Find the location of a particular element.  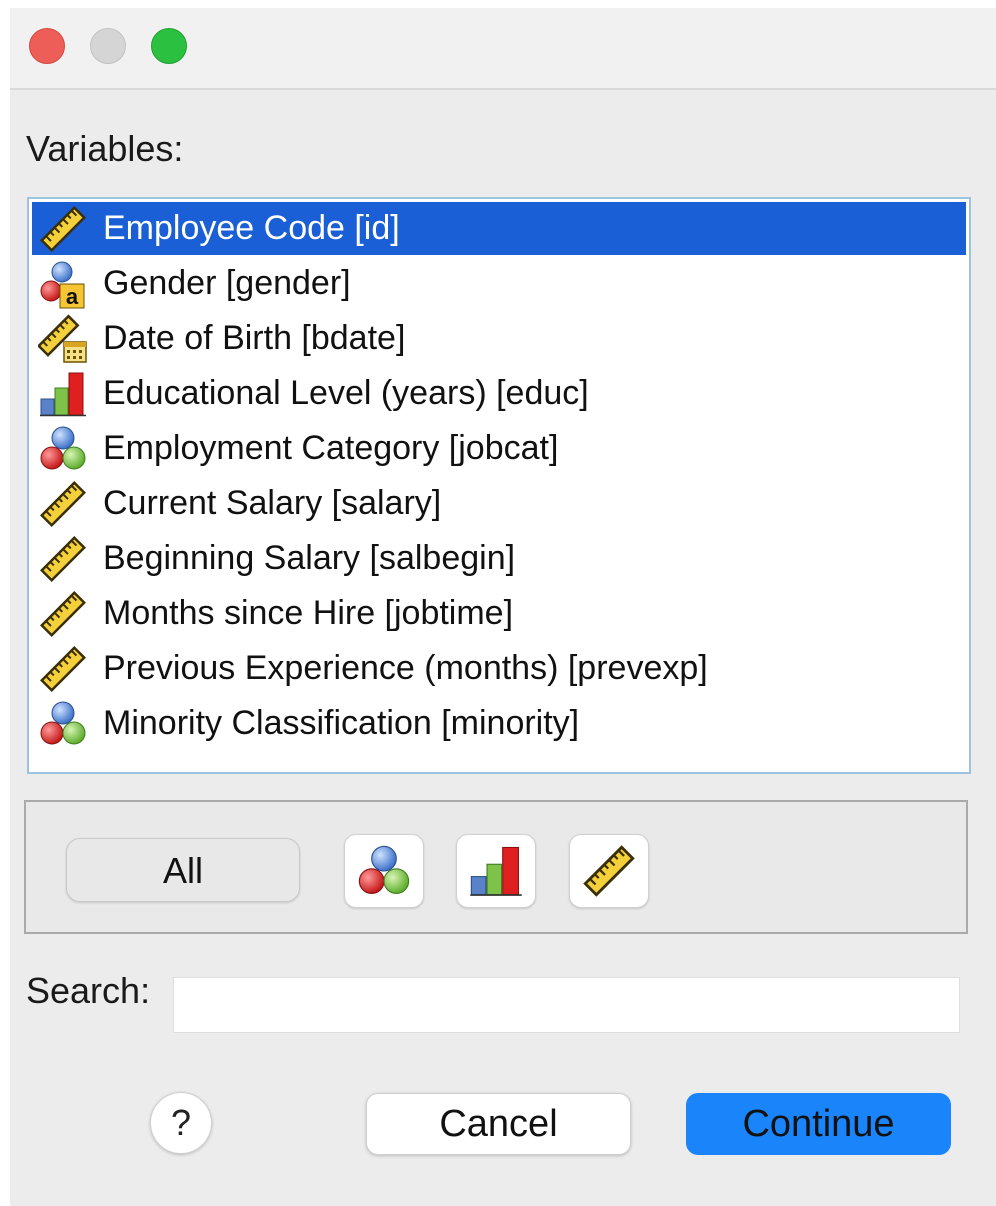

list-item: Gender [gender] is located at coordinates (499, 283).